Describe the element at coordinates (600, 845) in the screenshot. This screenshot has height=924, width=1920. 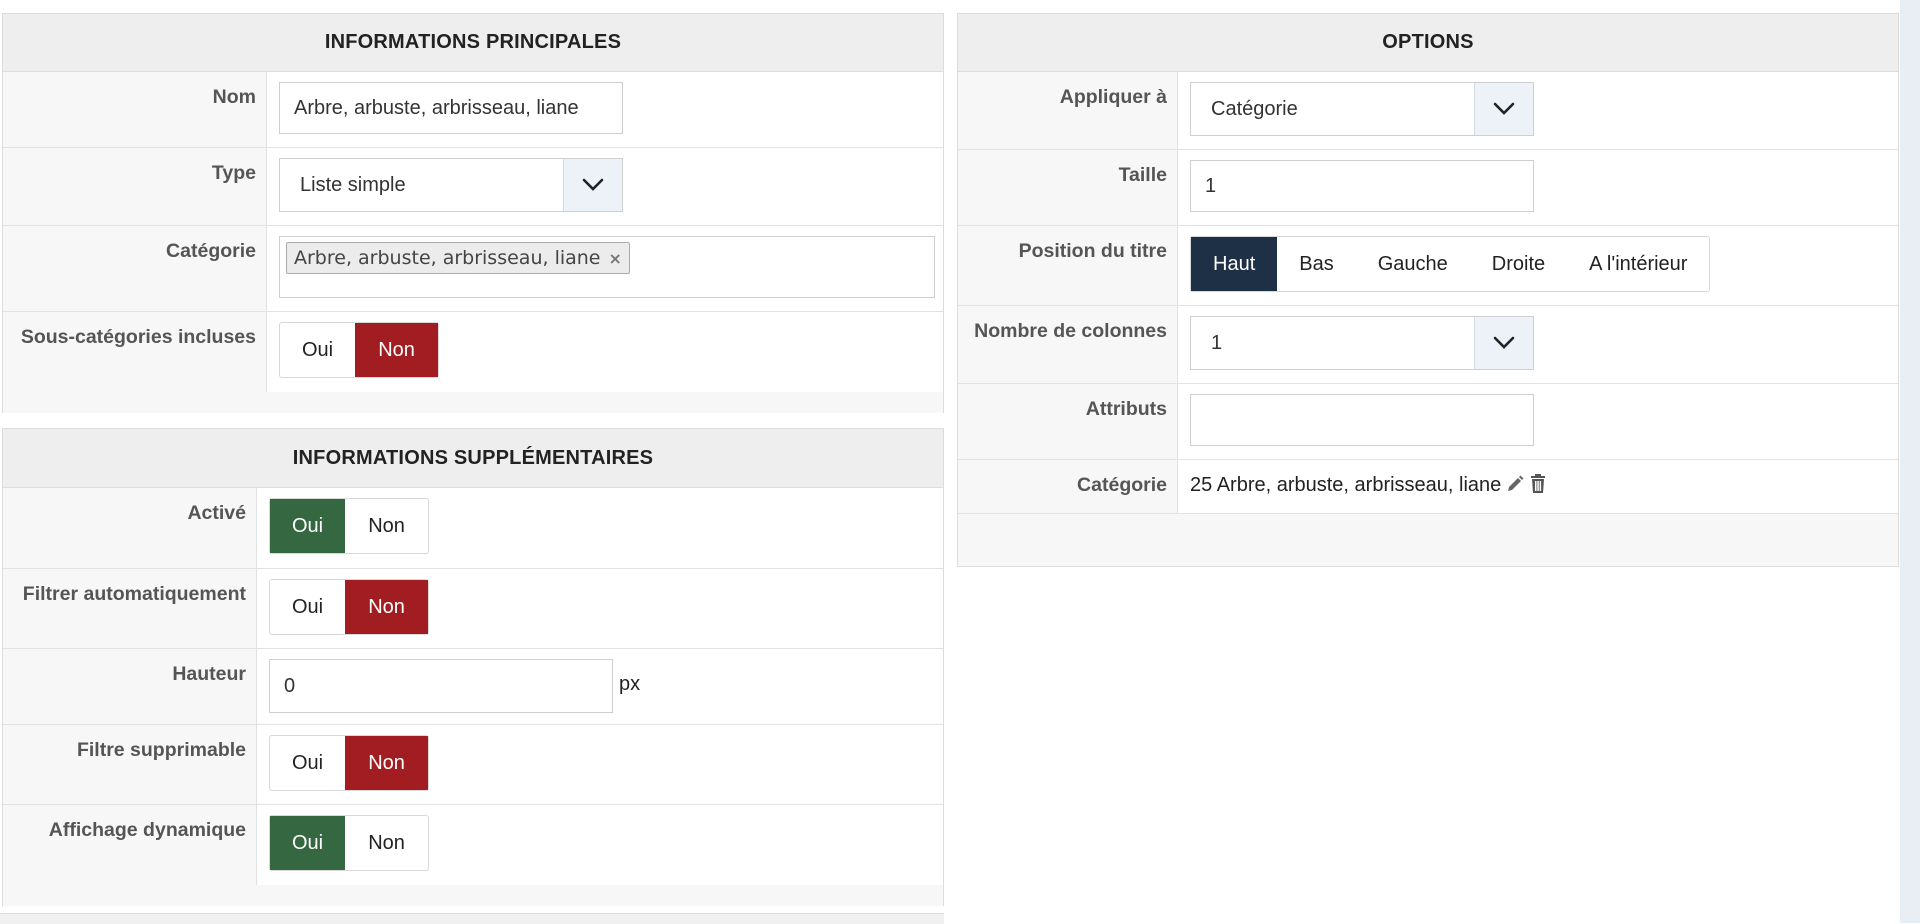
I see `affichage-dynamique-field-cell: Oui Non` at that location.